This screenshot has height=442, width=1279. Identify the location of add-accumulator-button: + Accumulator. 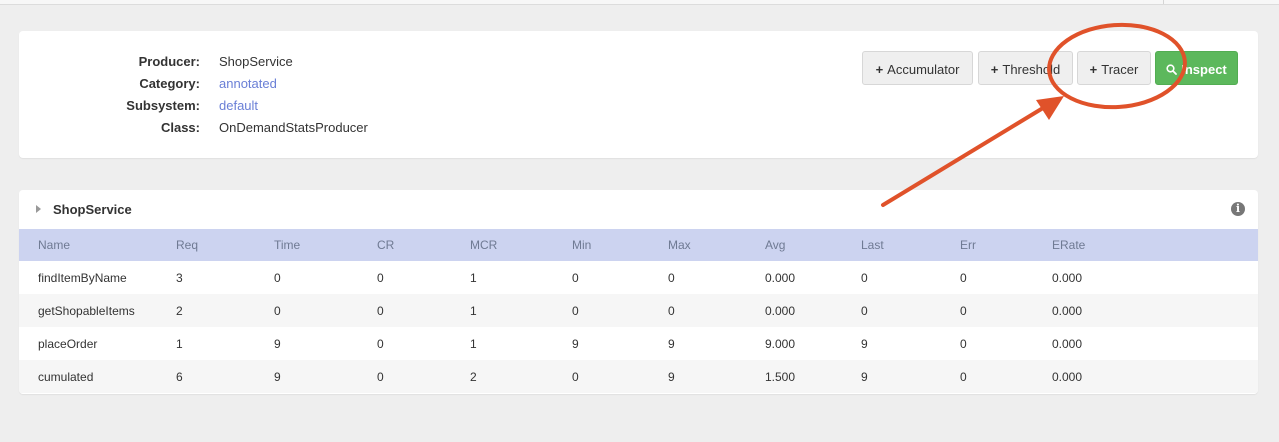
(917, 68).